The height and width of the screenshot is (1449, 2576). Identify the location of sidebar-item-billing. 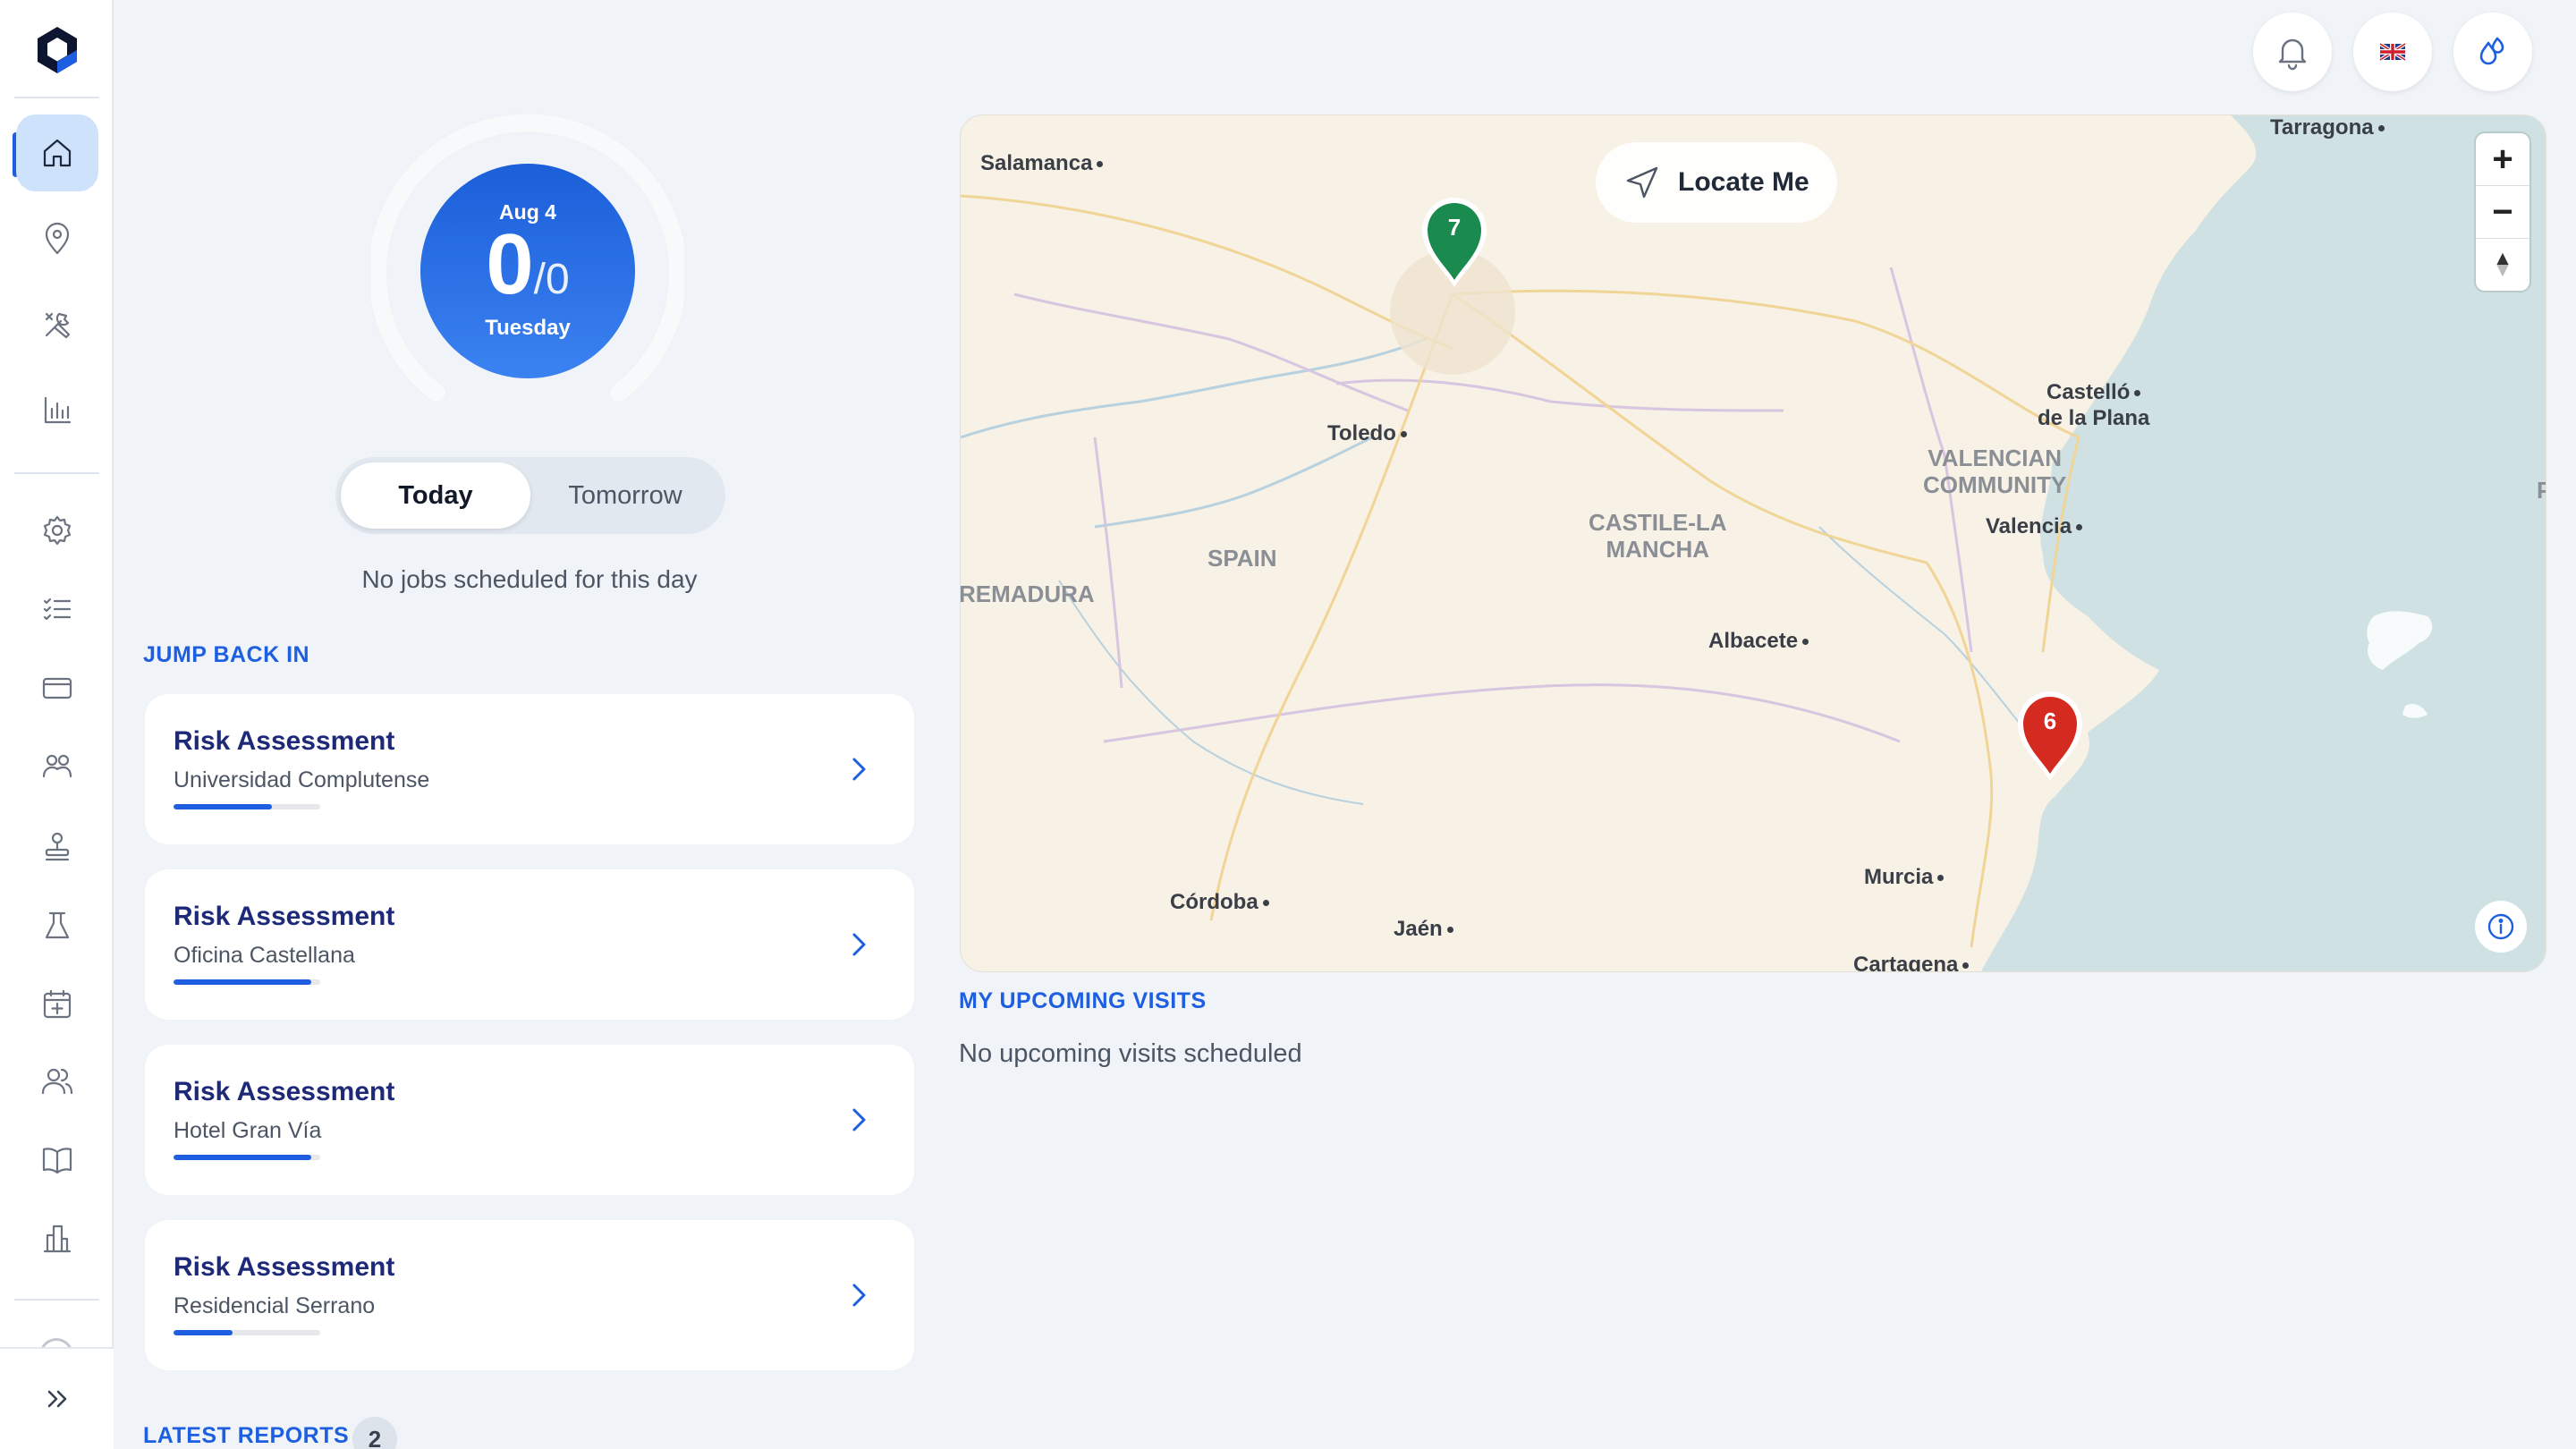
(57, 687).